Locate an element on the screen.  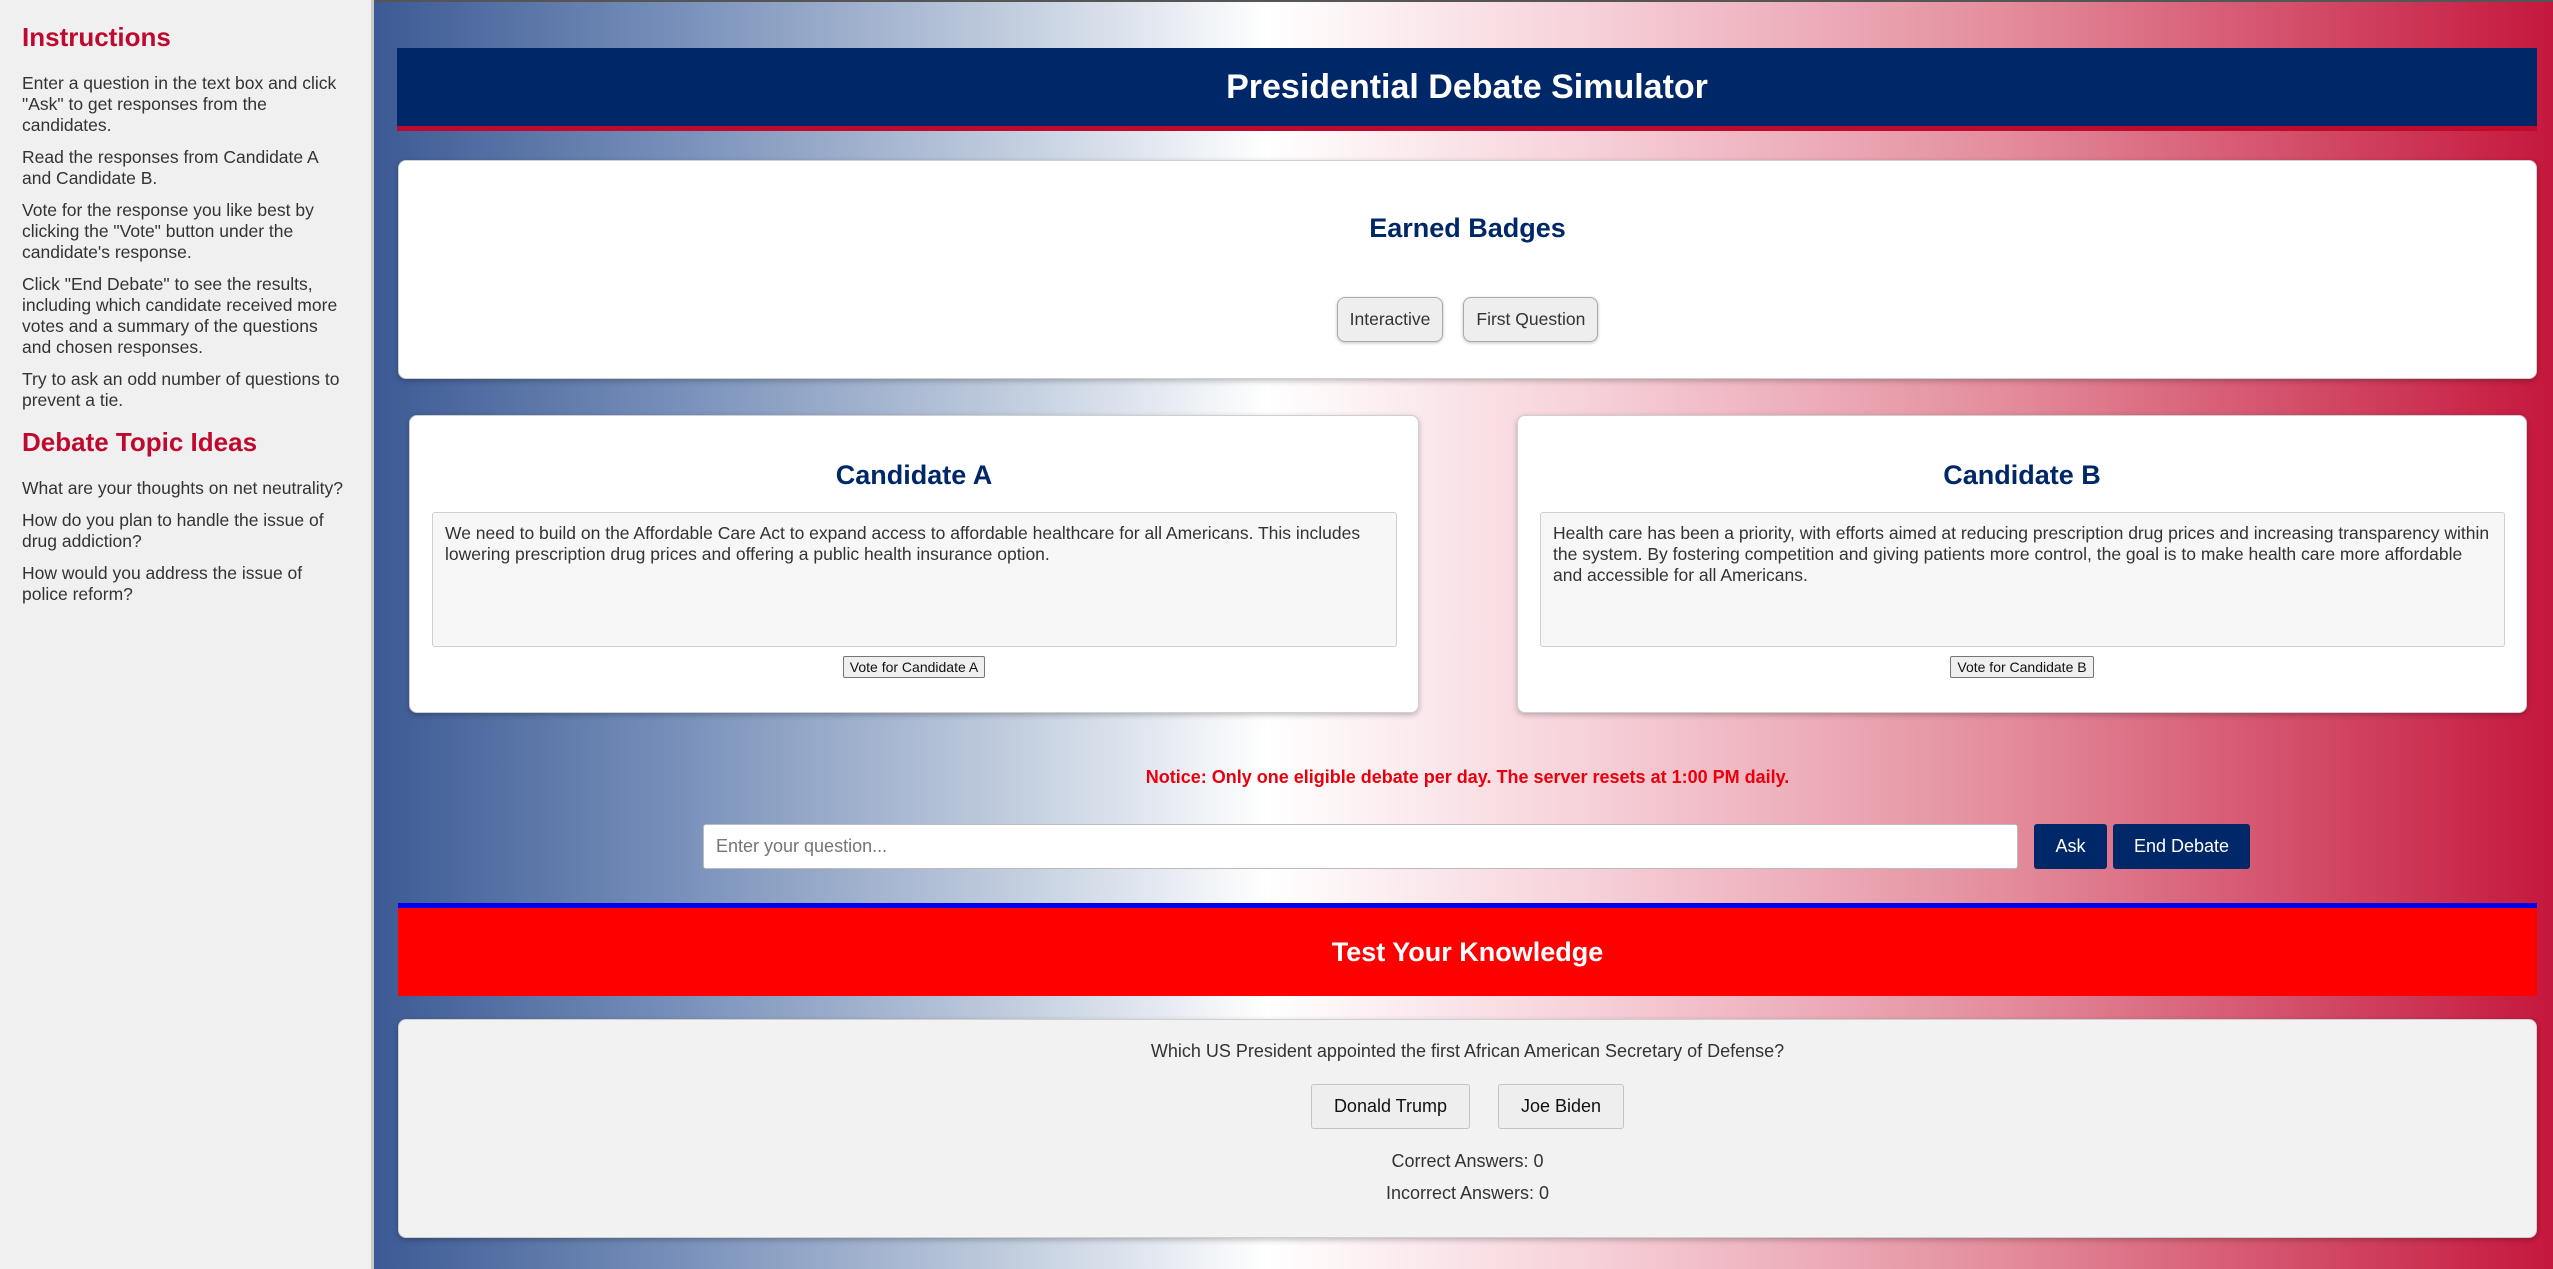
ask-button: Ask is located at coordinates (2070, 846).